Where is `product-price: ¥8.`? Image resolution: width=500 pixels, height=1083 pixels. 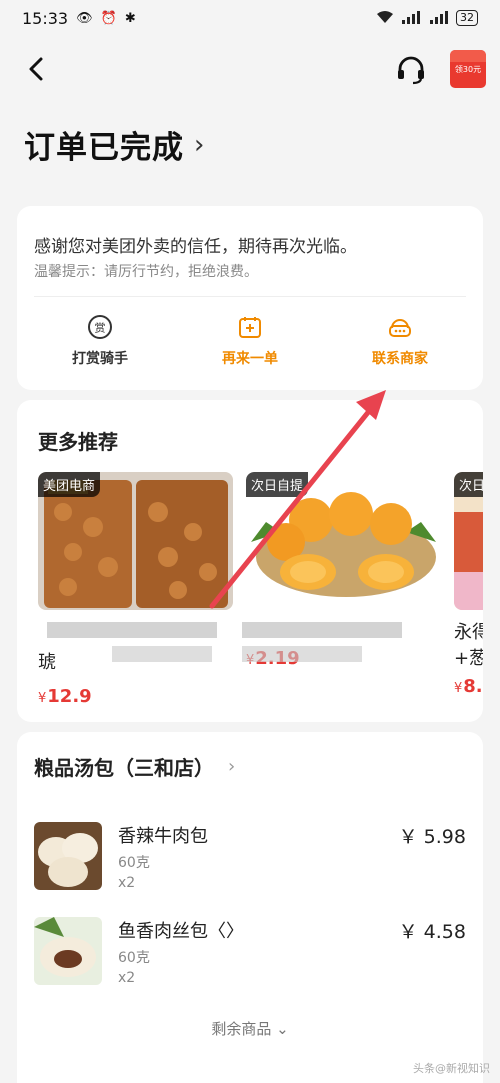 product-price: ¥8. is located at coordinates (468, 686).